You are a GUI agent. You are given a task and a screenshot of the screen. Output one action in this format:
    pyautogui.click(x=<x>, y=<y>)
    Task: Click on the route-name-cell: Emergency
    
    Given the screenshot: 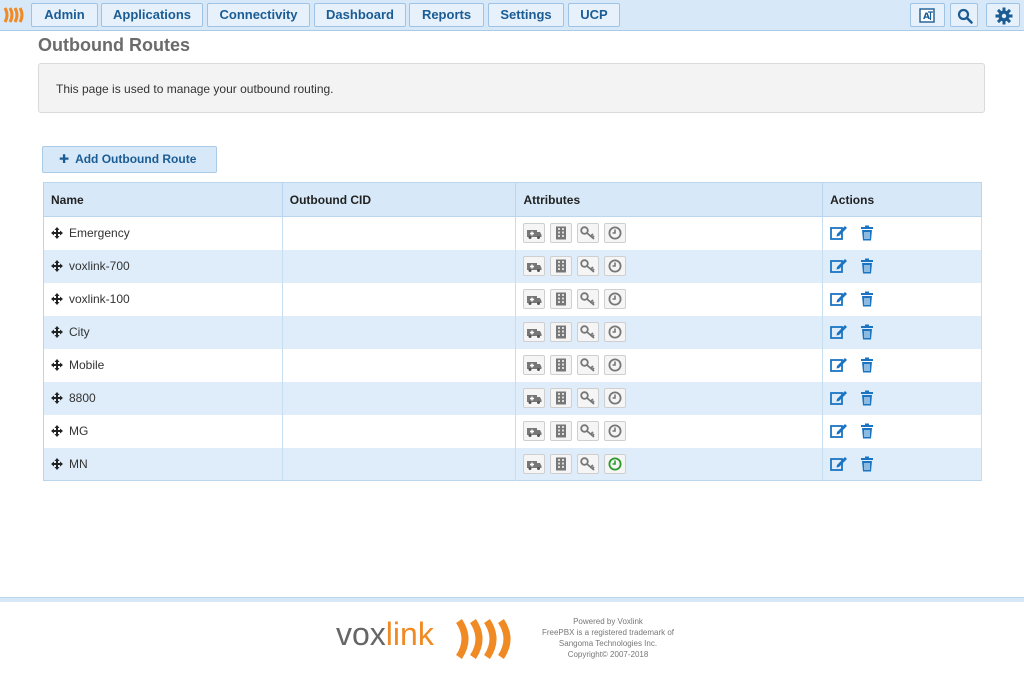 What is the action you would take?
    pyautogui.click(x=163, y=233)
    